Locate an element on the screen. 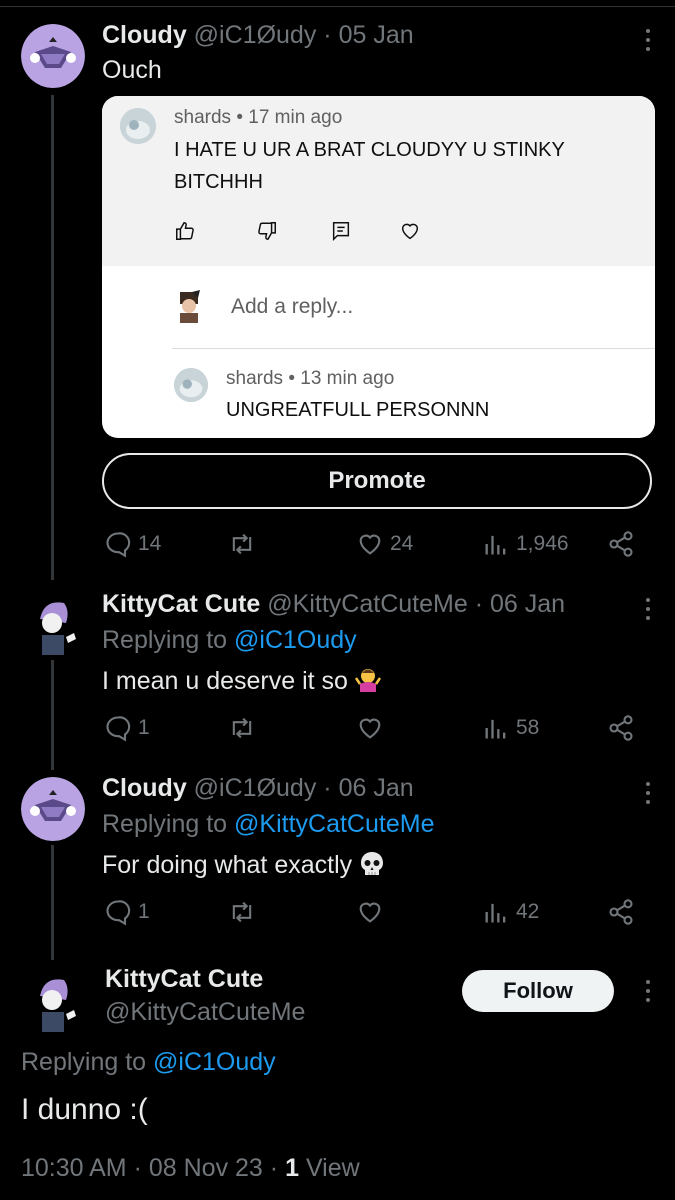 The height and width of the screenshot is (1200, 675). post-time: 10:30 AM is located at coordinates (74, 1168).